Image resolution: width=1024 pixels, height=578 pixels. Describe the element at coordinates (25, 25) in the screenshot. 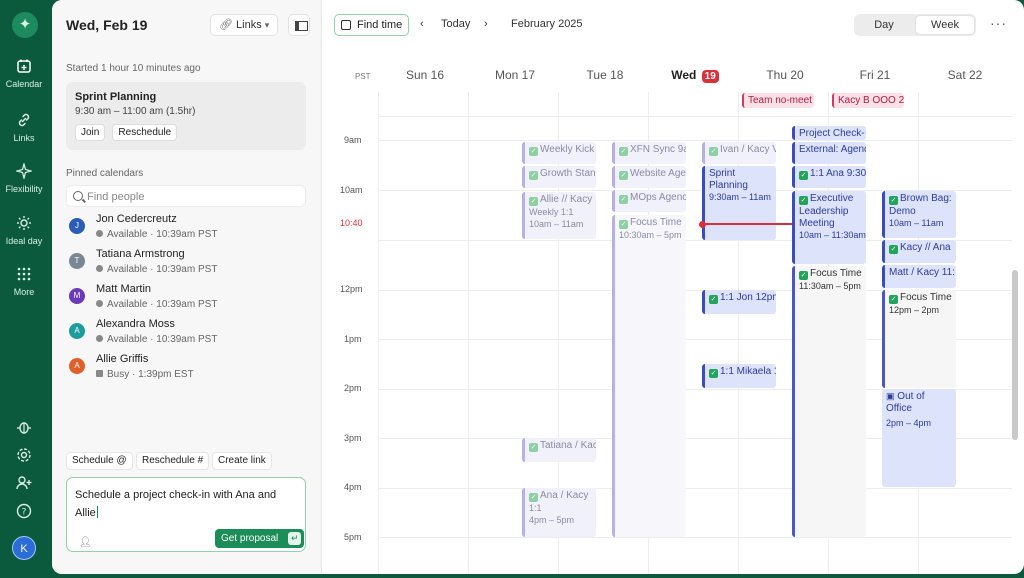

I see `app-logo-icon: ✦` at that location.